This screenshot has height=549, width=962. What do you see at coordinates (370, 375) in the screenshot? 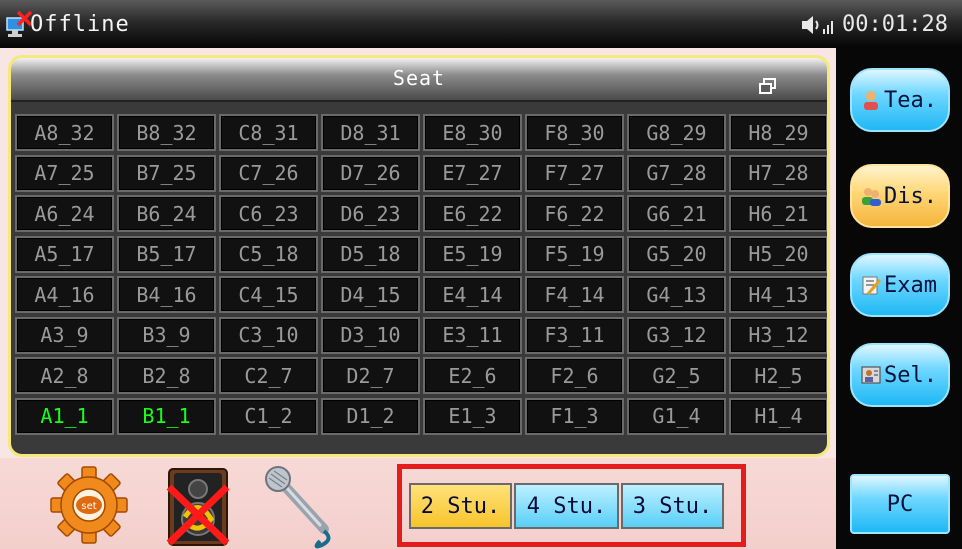
I see `seat-d2-7: D2_7` at bounding box center [370, 375].